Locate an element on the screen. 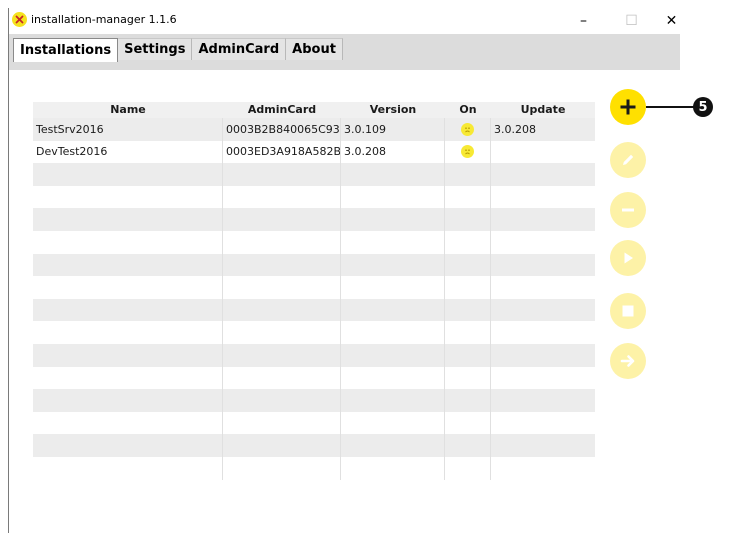 The image size is (730, 533). add-button is located at coordinates (628, 107).